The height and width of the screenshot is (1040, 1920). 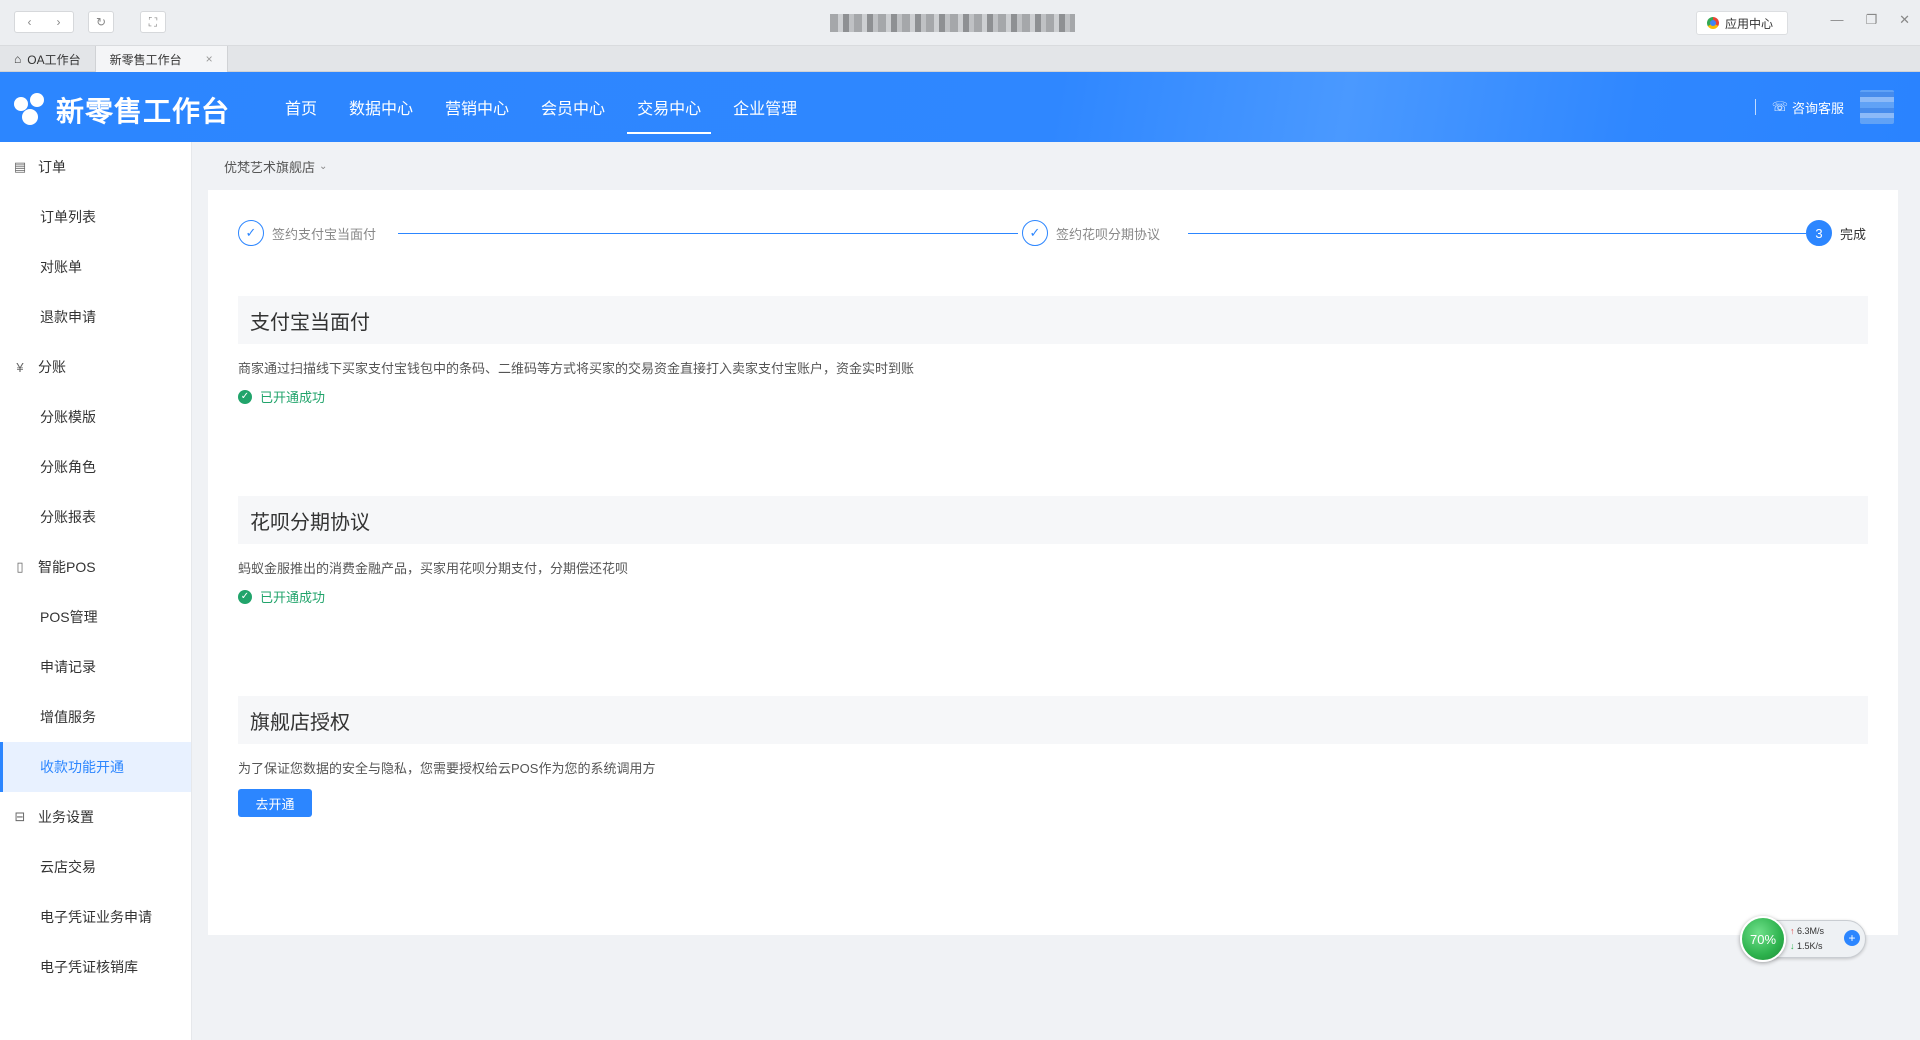 What do you see at coordinates (307, 233) in the screenshot?
I see `step-1: ✓ 签约支付宝当面付` at bounding box center [307, 233].